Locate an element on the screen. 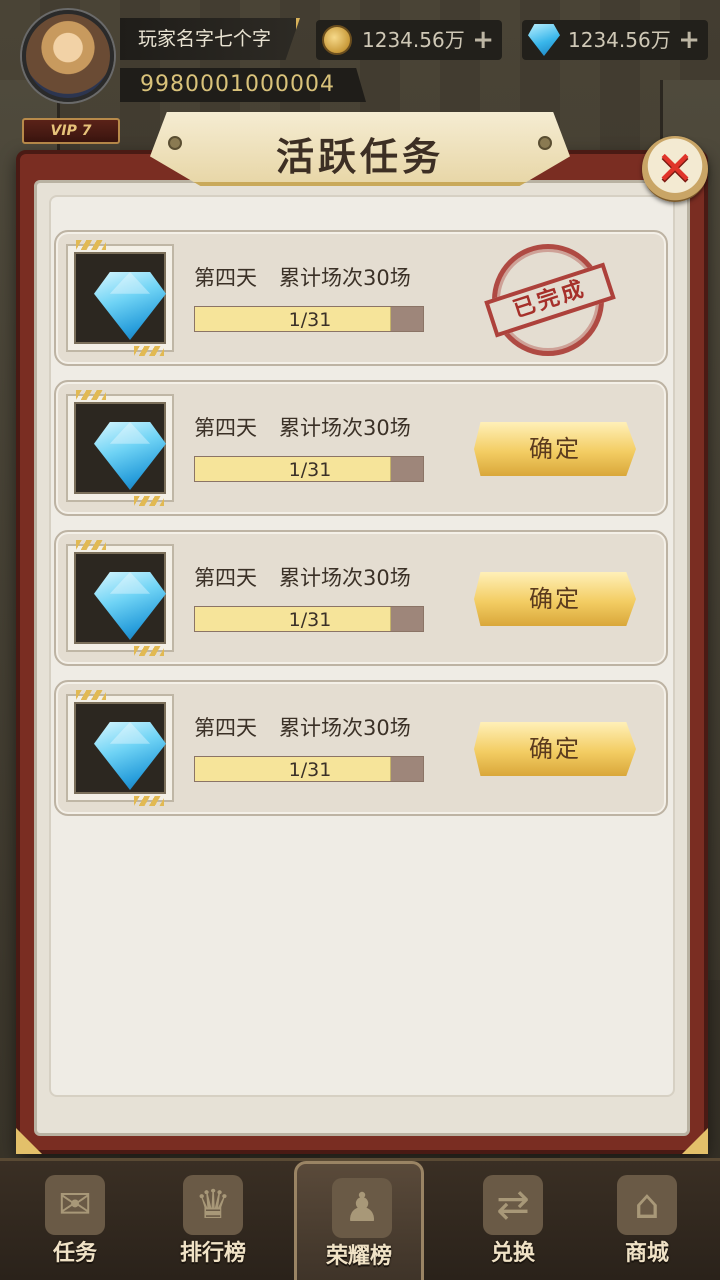 The image size is (720, 1280). nav-item-tasks: ✉ 任务 is located at coordinates (75, 1220).